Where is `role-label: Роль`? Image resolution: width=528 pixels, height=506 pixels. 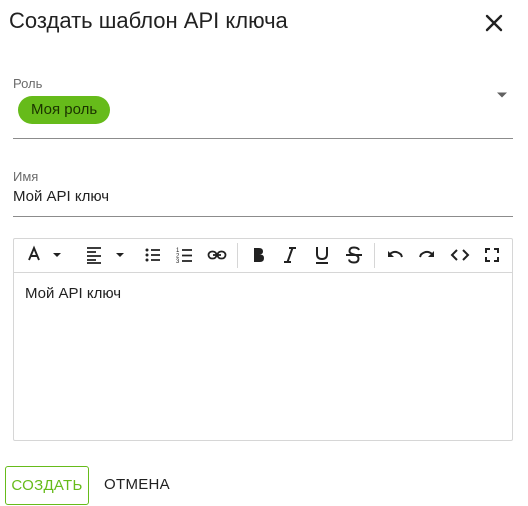
role-label: Роль is located at coordinates (28, 83).